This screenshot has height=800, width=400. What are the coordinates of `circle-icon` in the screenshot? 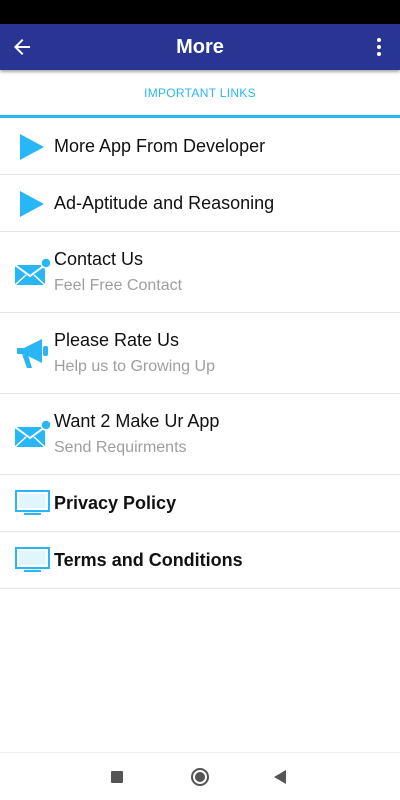 It's located at (200, 777).